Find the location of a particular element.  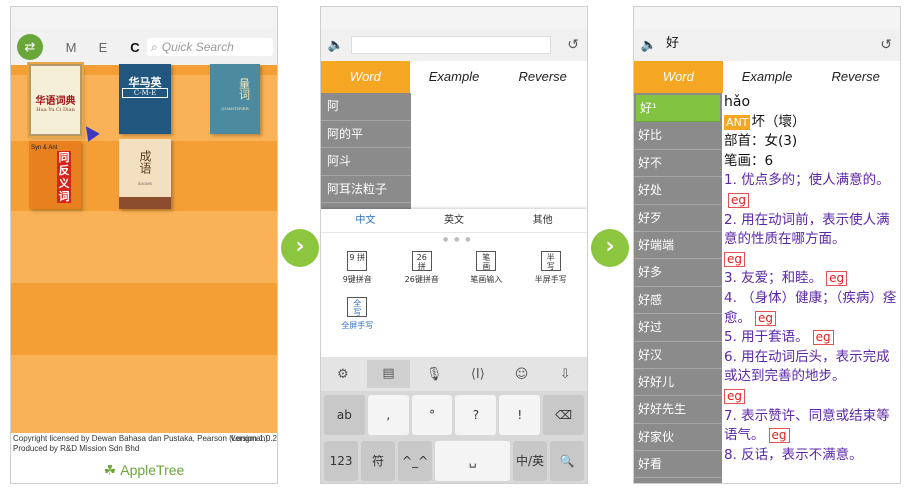

appletree-icon: ☘ is located at coordinates (110, 469).